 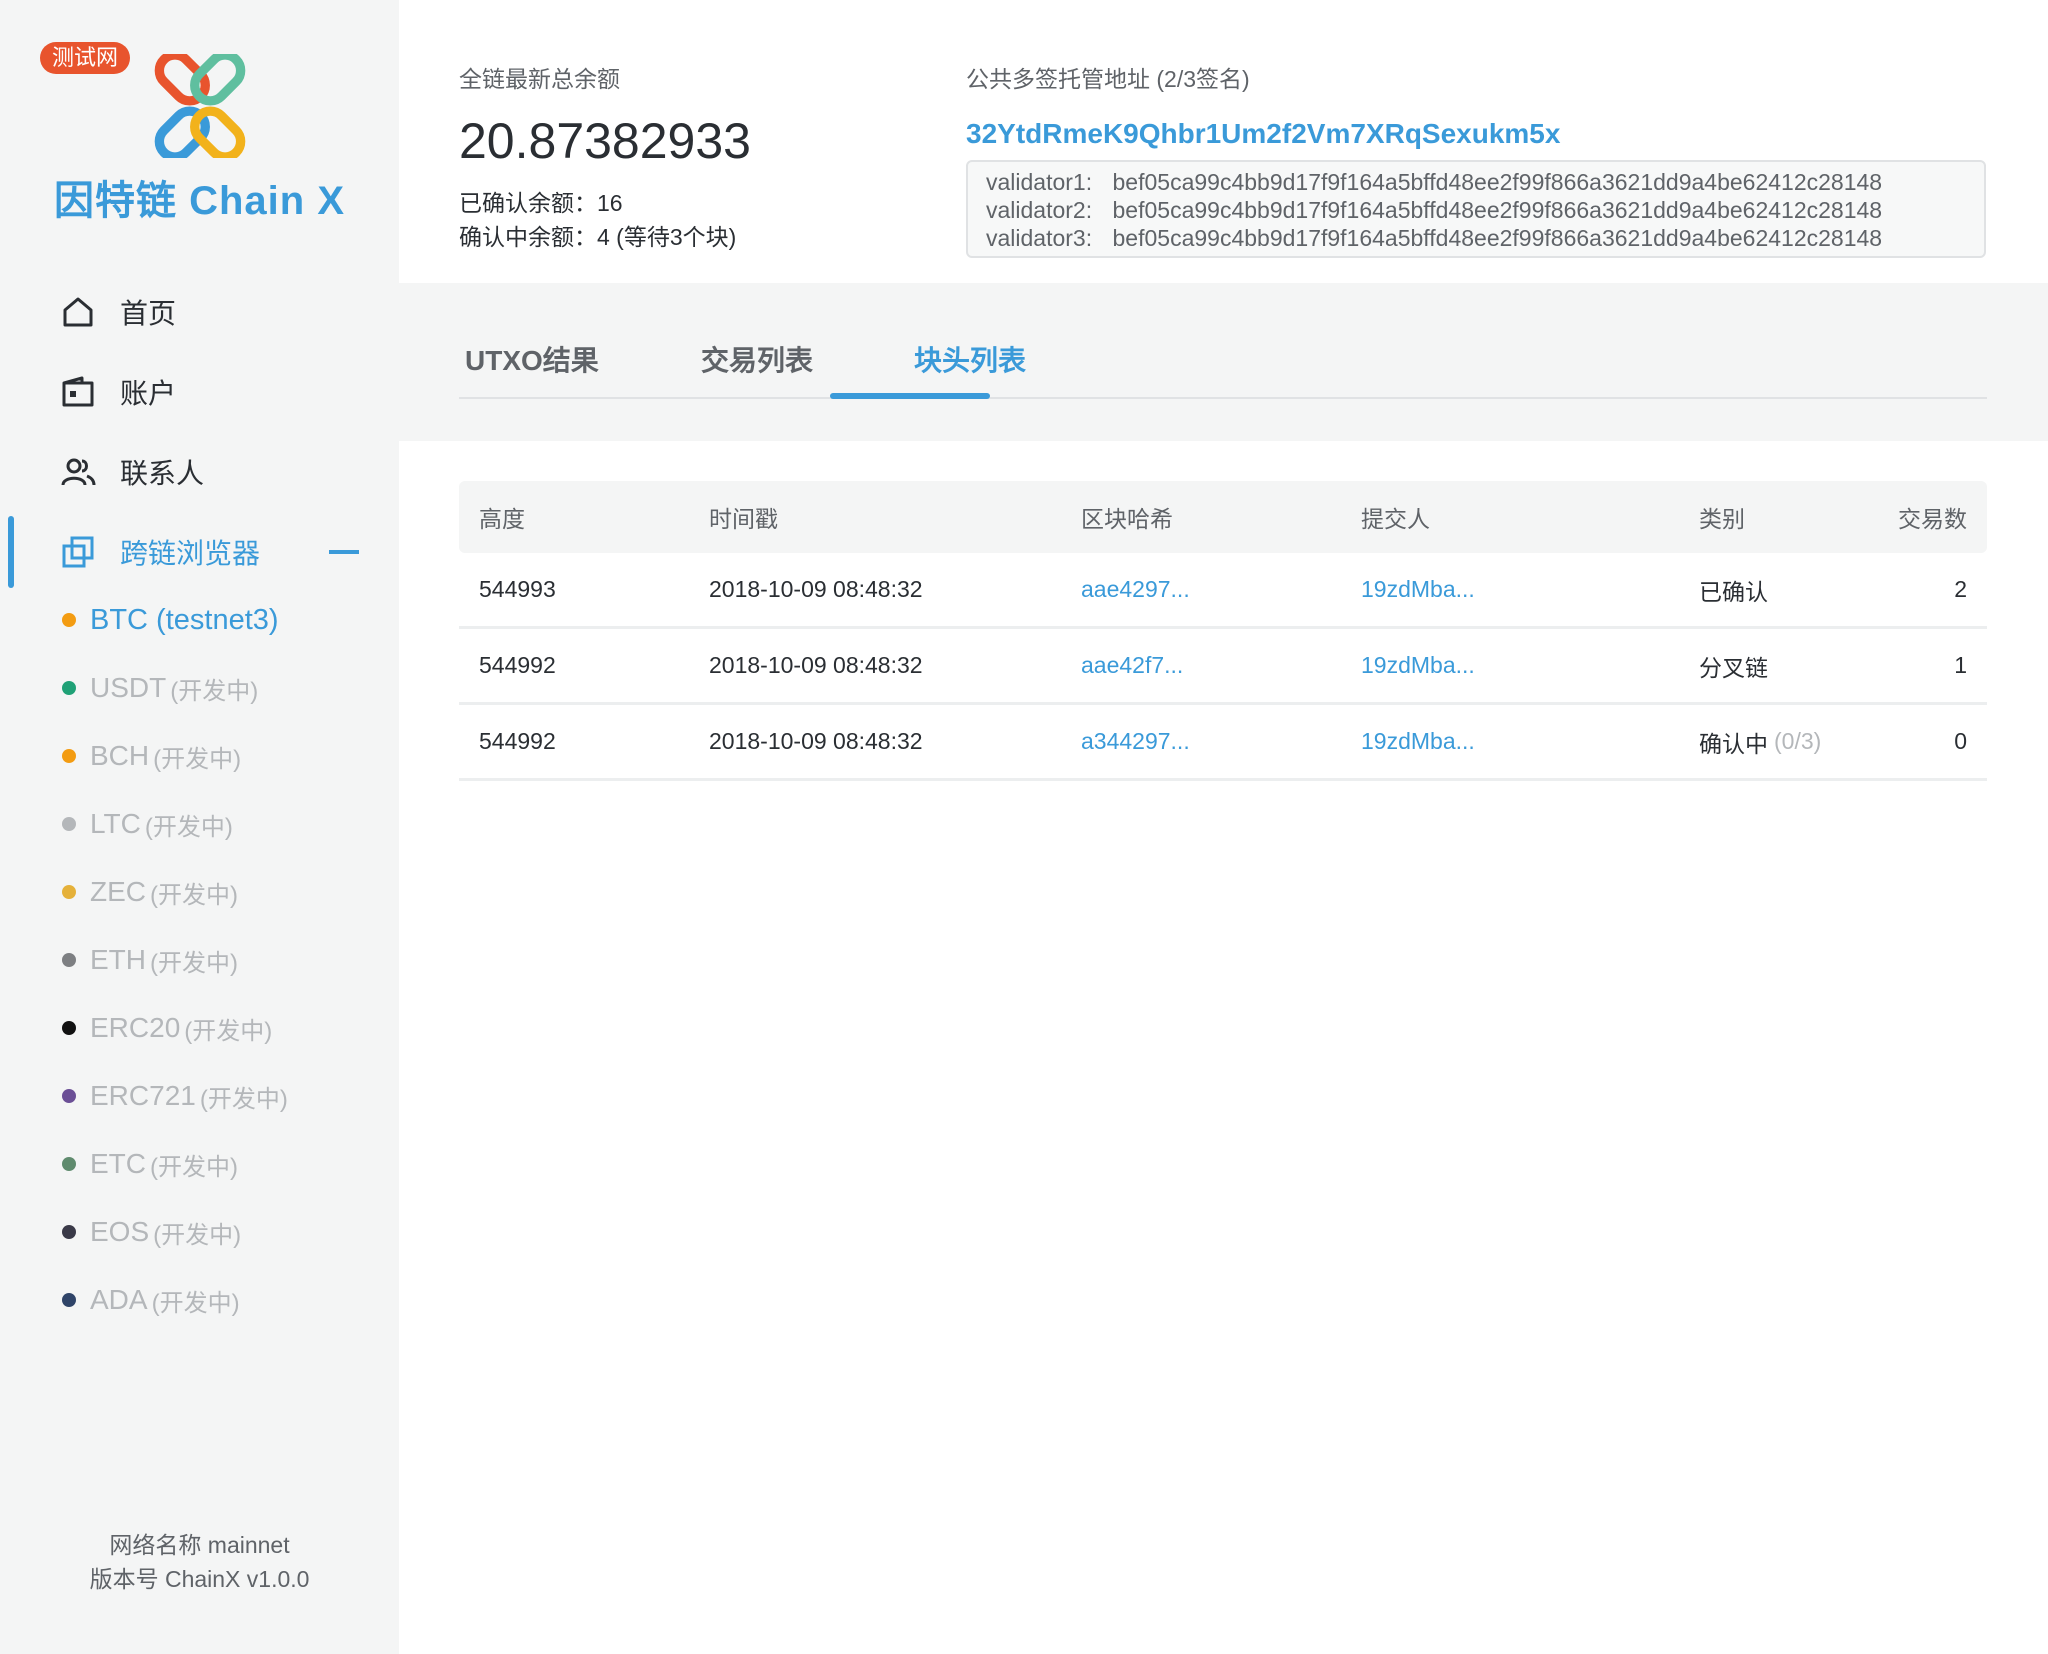 What do you see at coordinates (743, 519) in the screenshot?
I see `column-header: 时间戳` at bounding box center [743, 519].